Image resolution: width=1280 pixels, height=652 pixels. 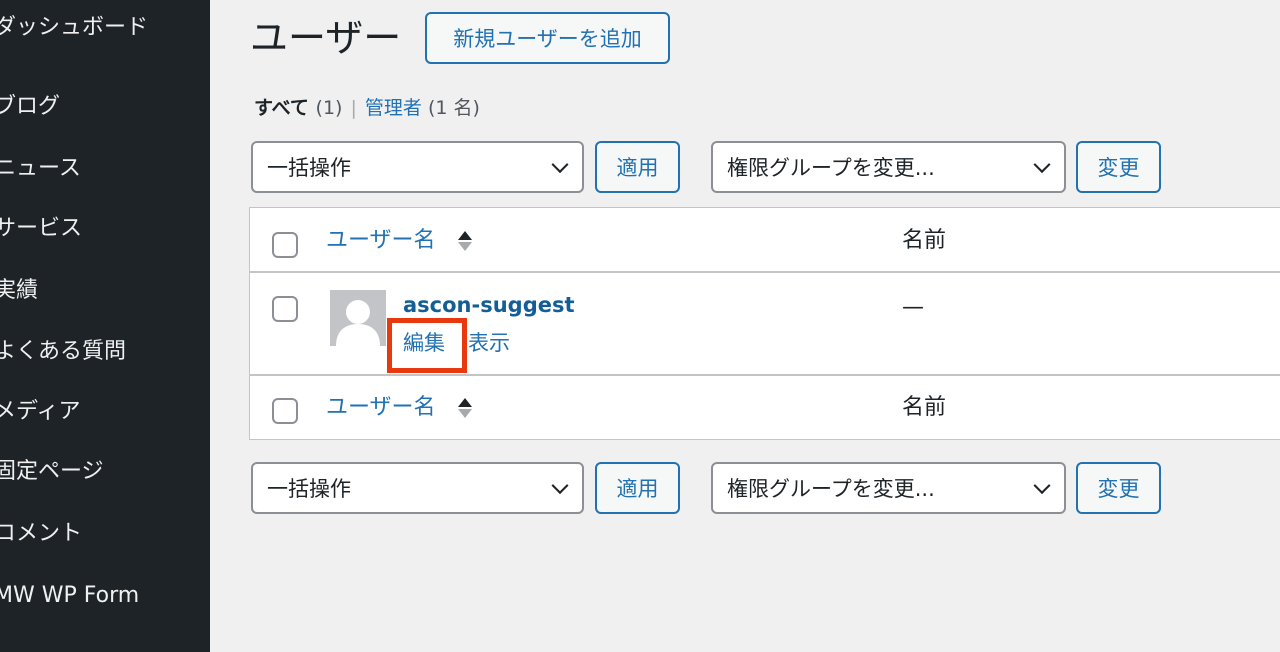 What do you see at coordinates (19, 291) in the screenshot?
I see `sidebar-item-works: 実績` at bounding box center [19, 291].